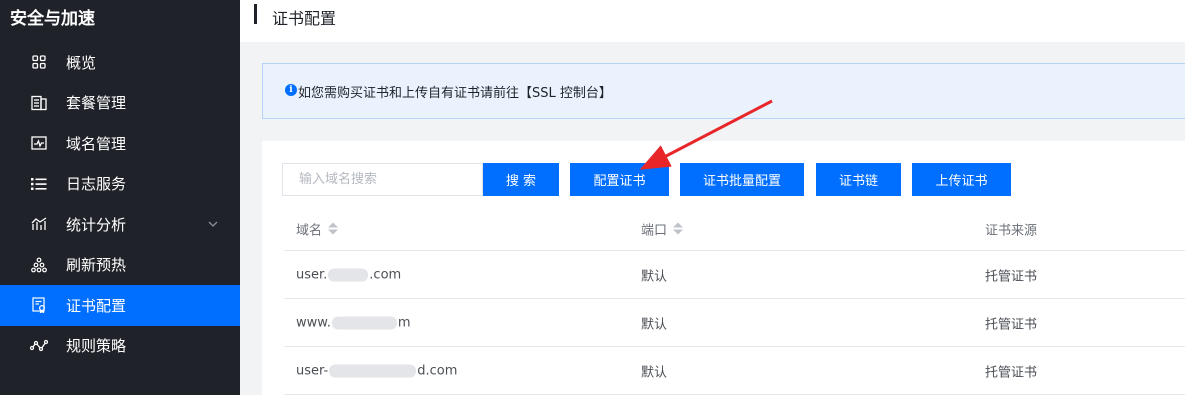 This screenshot has width=1185, height=395. I want to click on sidebar-item-overview: 概览, so click(120, 62).